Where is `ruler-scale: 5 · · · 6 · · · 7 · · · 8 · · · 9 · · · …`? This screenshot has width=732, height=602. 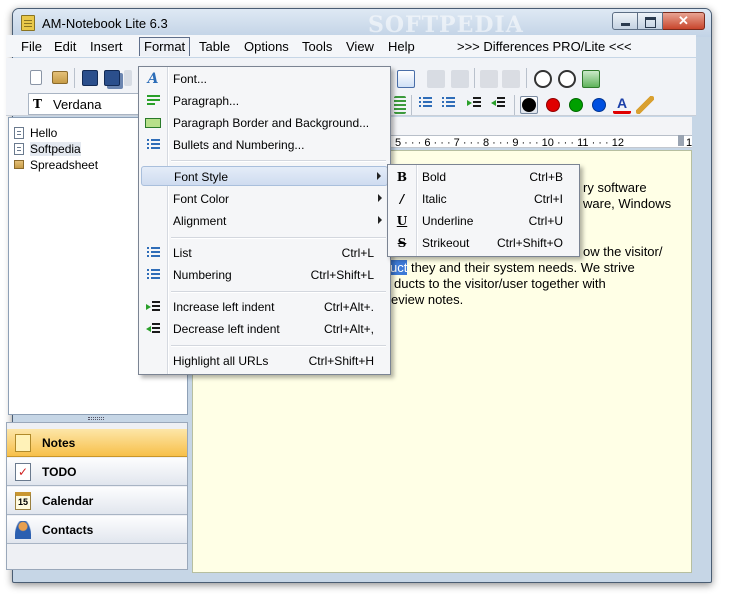
ruler-scale: 5 · · · 6 · · · 7 · · · 8 · · · 9 · · · … is located at coordinates (509, 143).